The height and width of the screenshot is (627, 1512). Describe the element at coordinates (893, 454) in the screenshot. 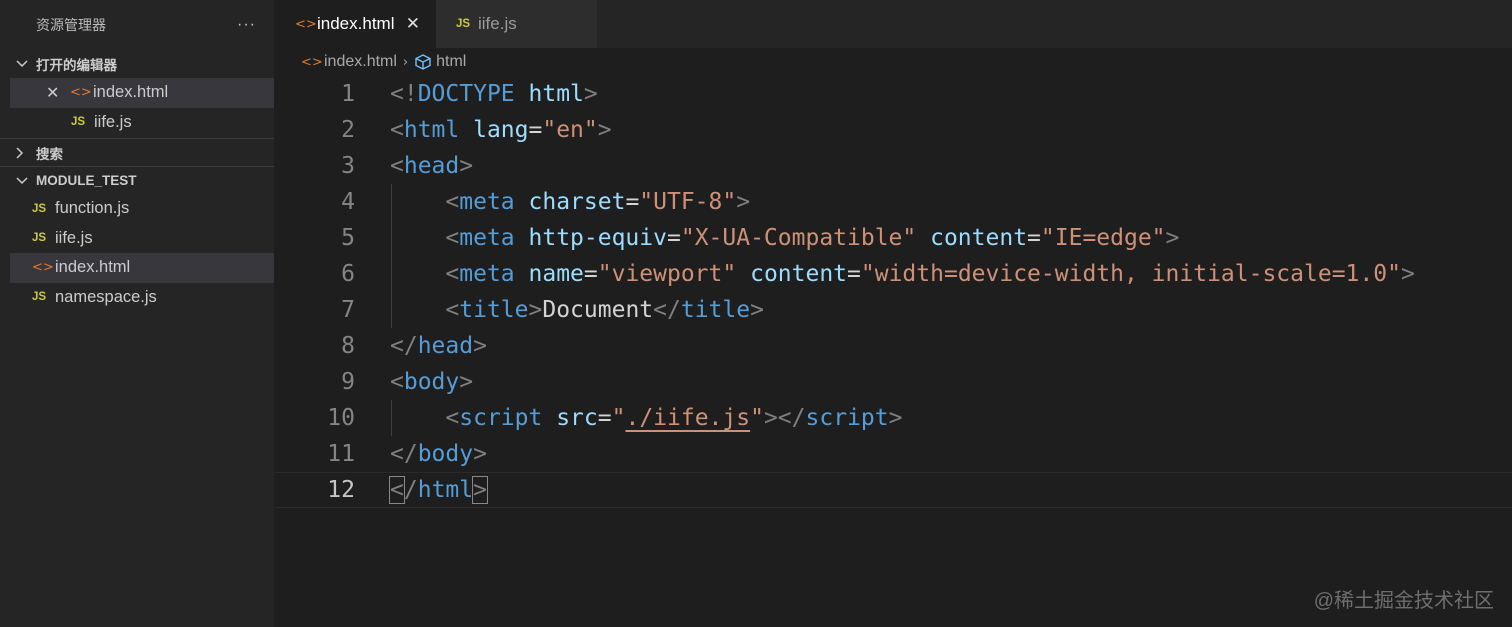

I see `code-line: 11 </body>` at that location.